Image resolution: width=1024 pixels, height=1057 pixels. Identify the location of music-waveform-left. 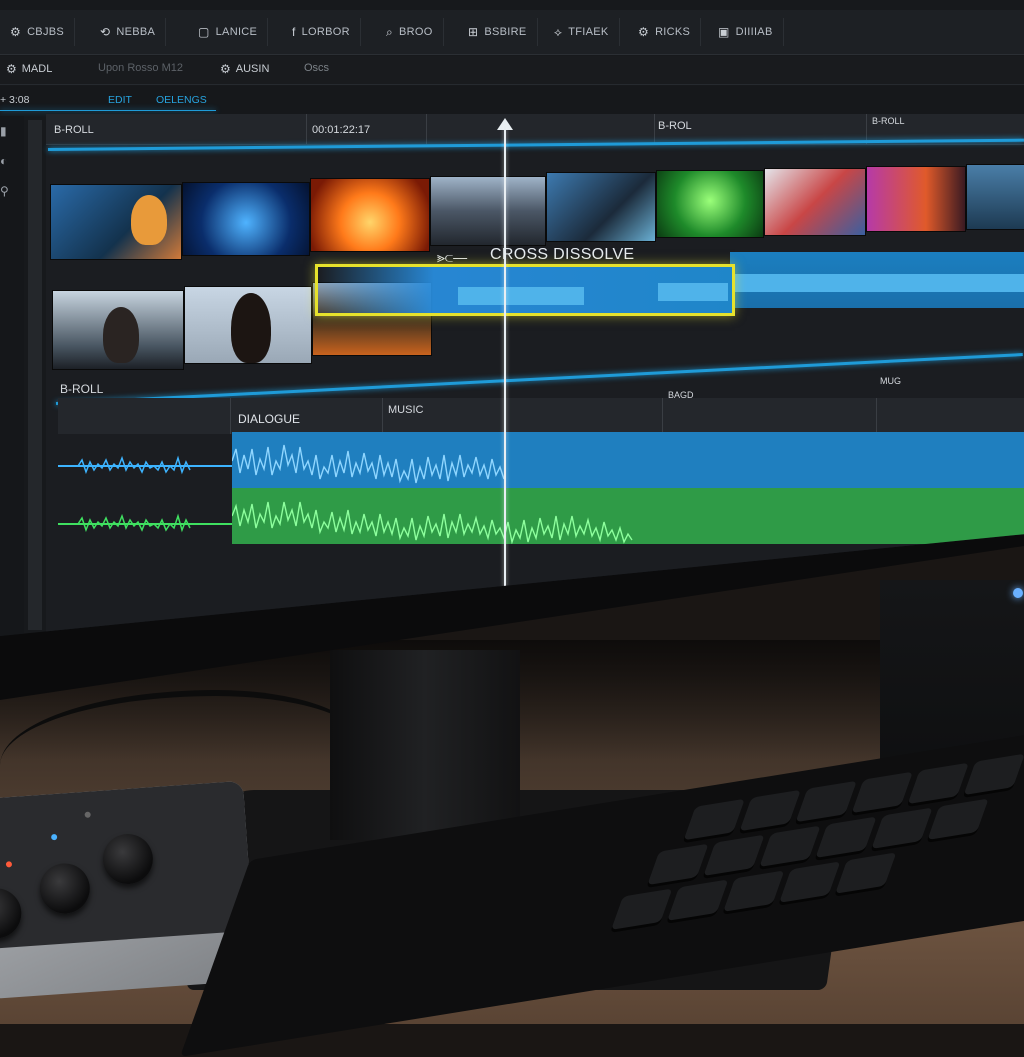
(145, 523).